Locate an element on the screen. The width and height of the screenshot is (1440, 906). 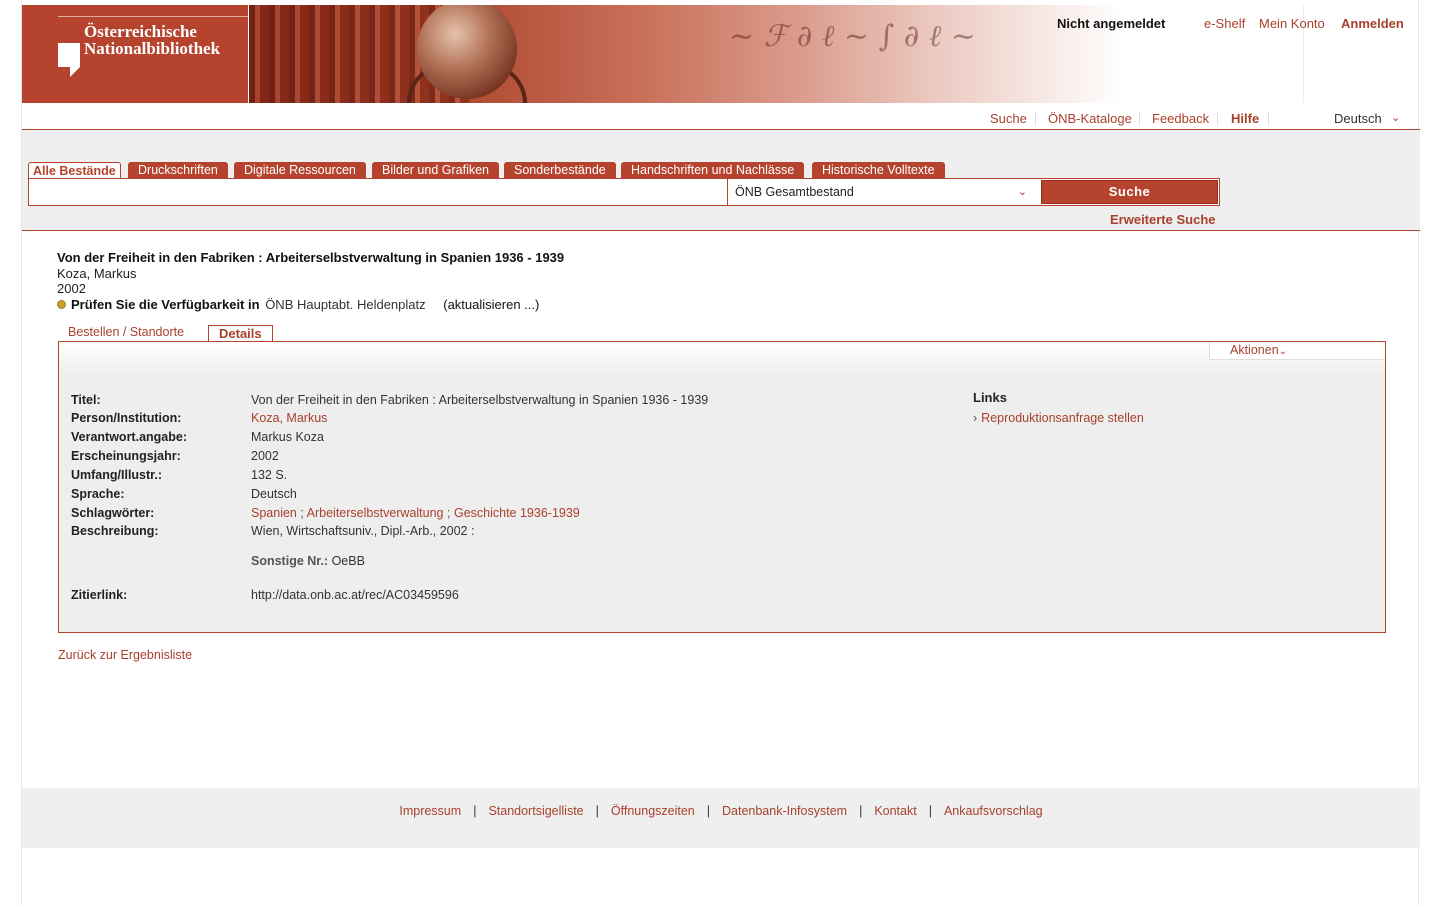
links-list: › Reproduktionsanfrage stellen is located at coordinates (1058, 418).